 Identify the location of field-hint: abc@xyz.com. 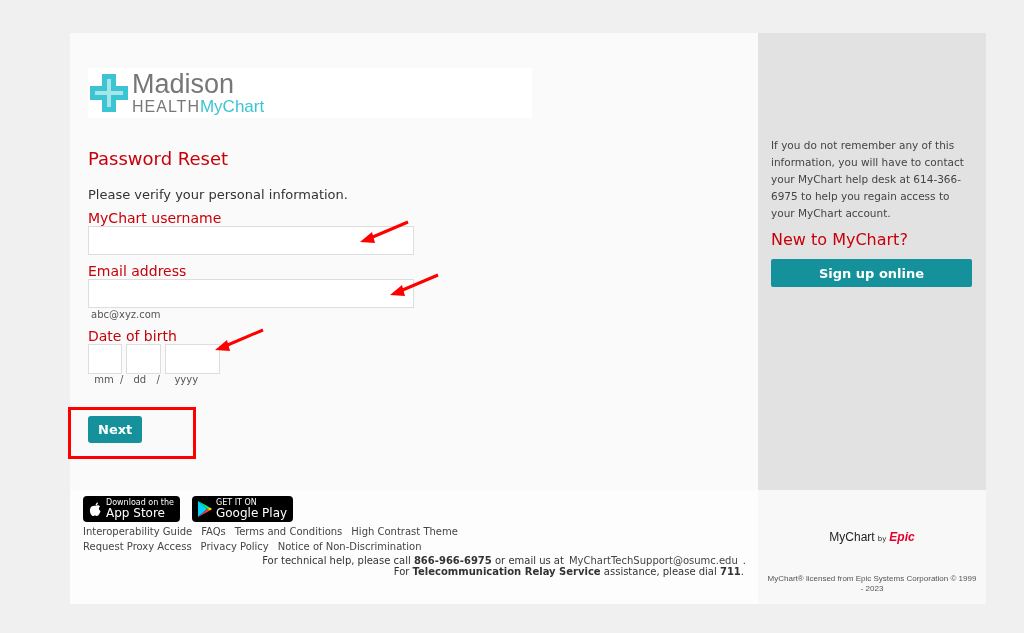
(126, 314).